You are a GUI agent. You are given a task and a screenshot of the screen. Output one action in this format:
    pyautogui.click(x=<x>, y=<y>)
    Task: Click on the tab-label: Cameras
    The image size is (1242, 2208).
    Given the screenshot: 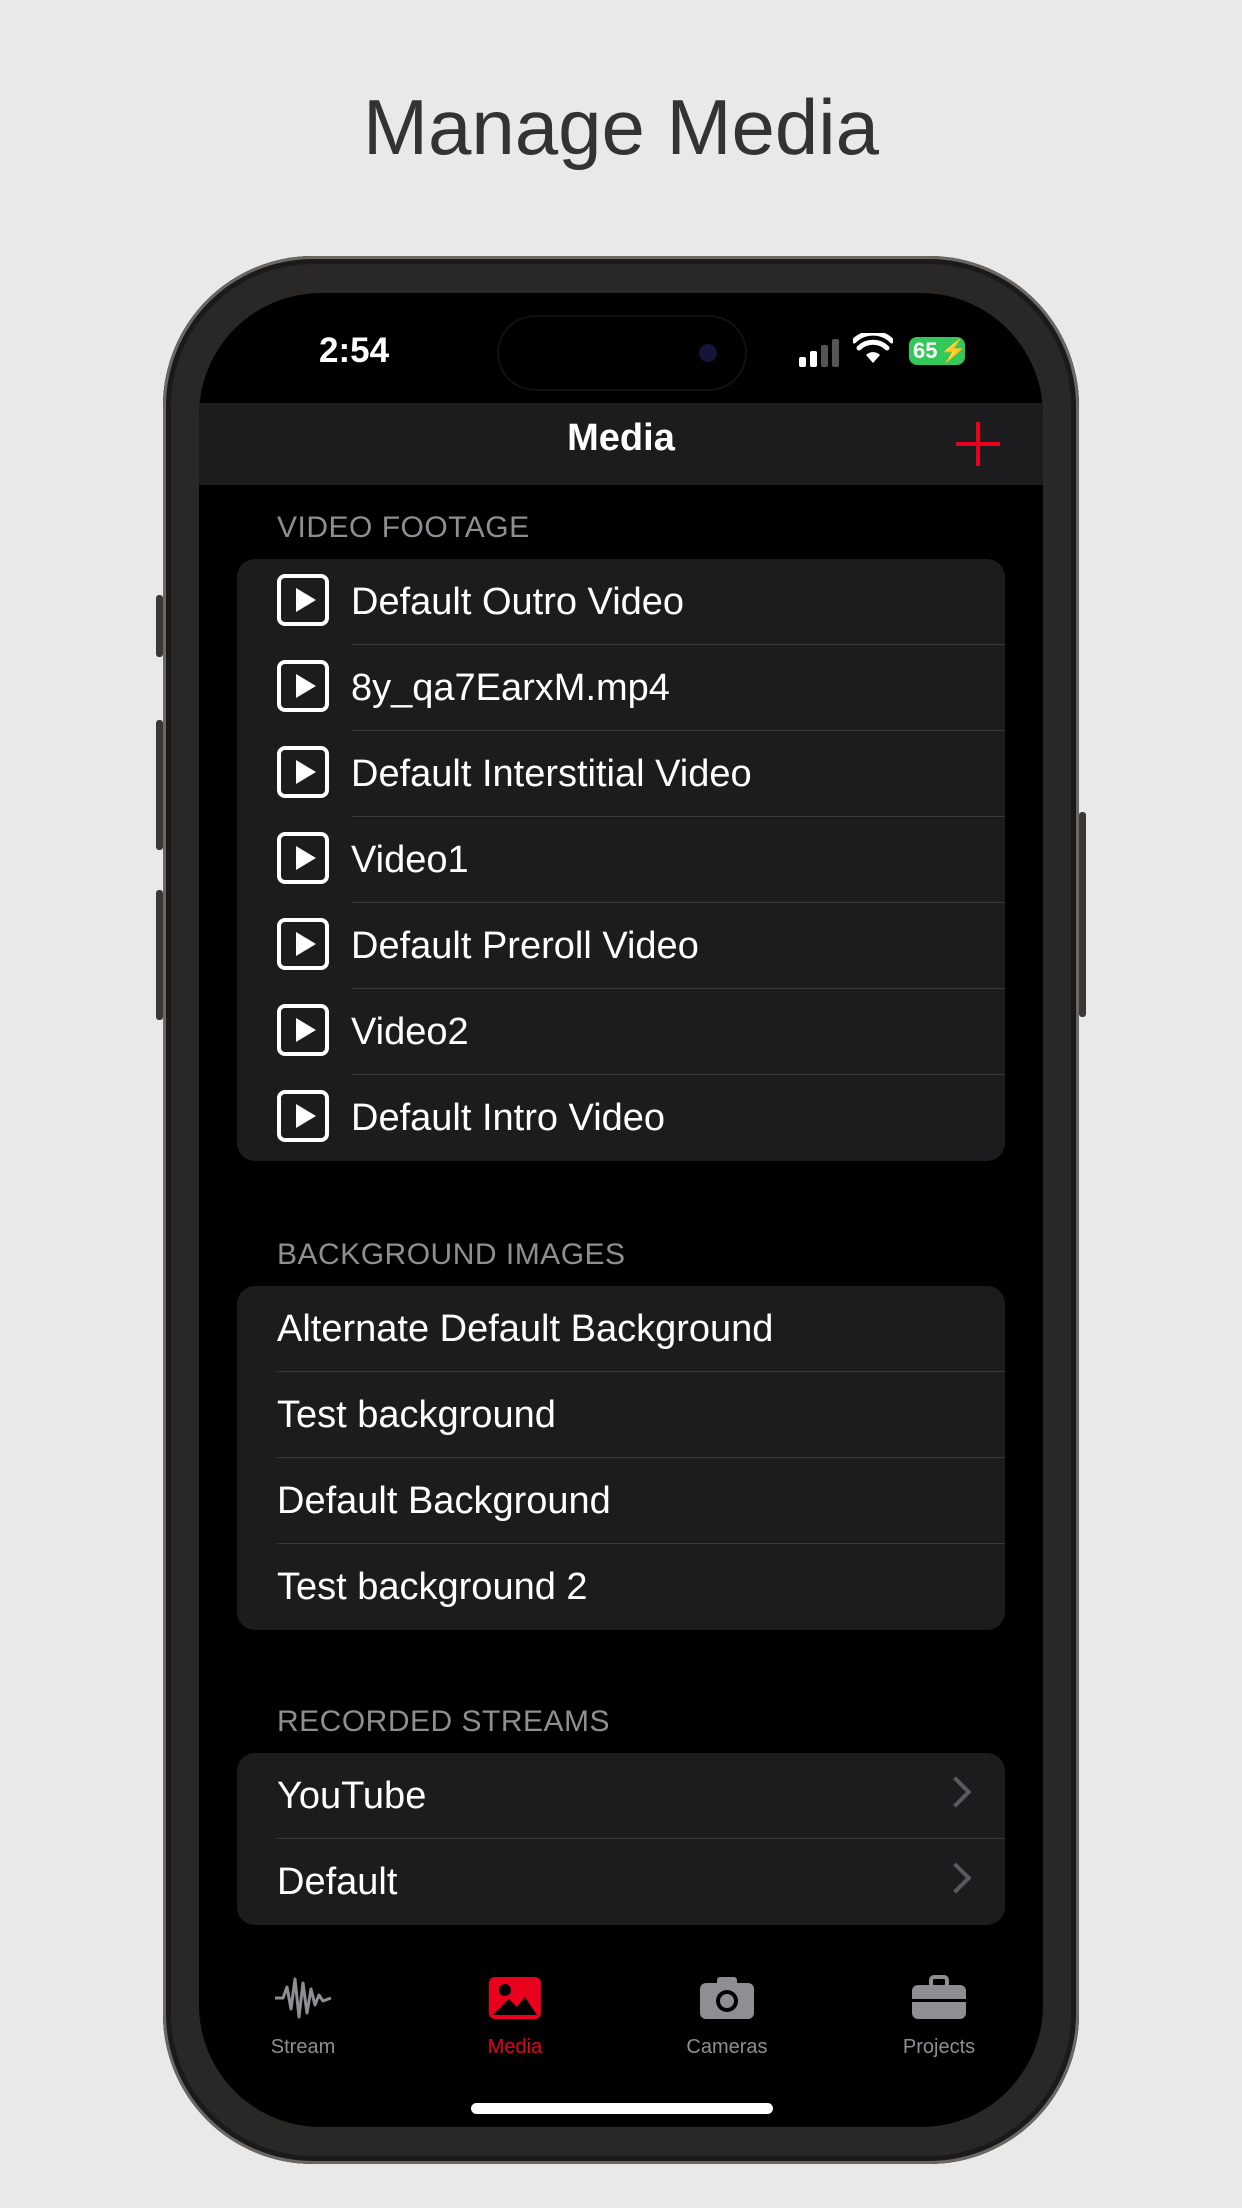 What is the action you would take?
    pyautogui.click(x=727, y=2047)
    